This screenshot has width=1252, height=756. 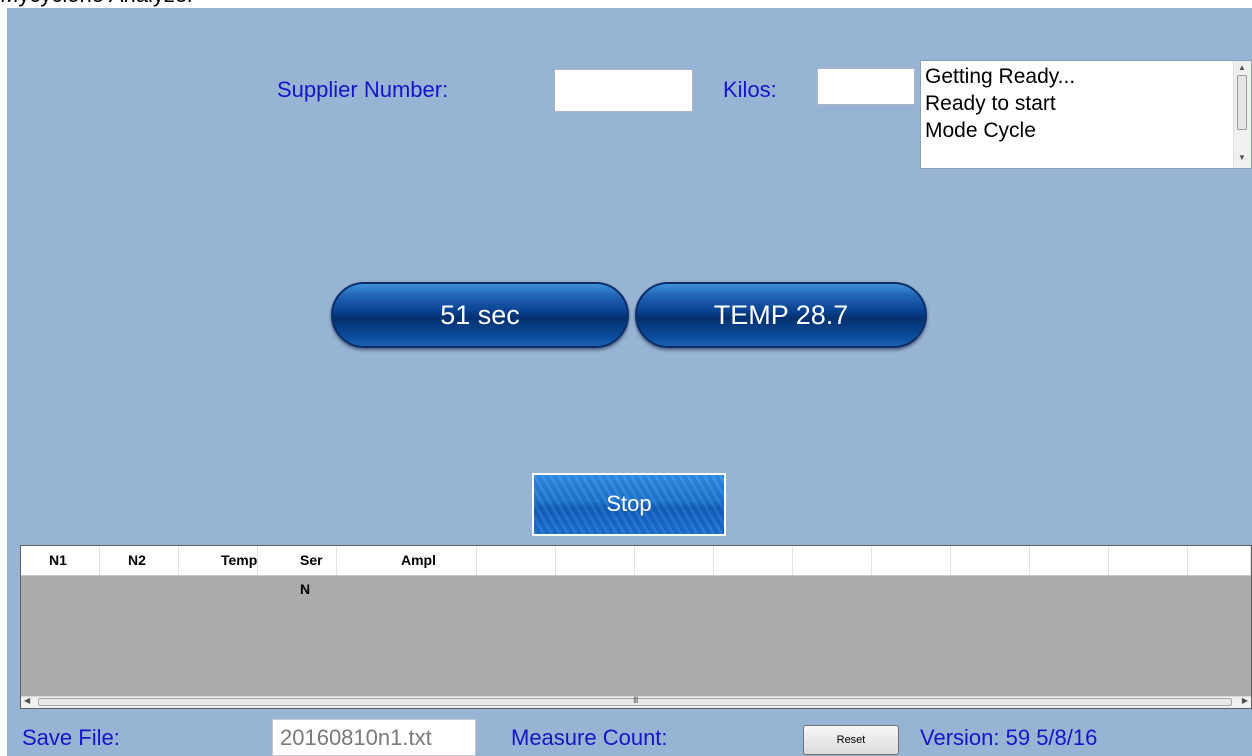 What do you see at coordinates (139, 560) in the screenshot?
I see `column-header-n2: N2` at bounding box center [139, 560].